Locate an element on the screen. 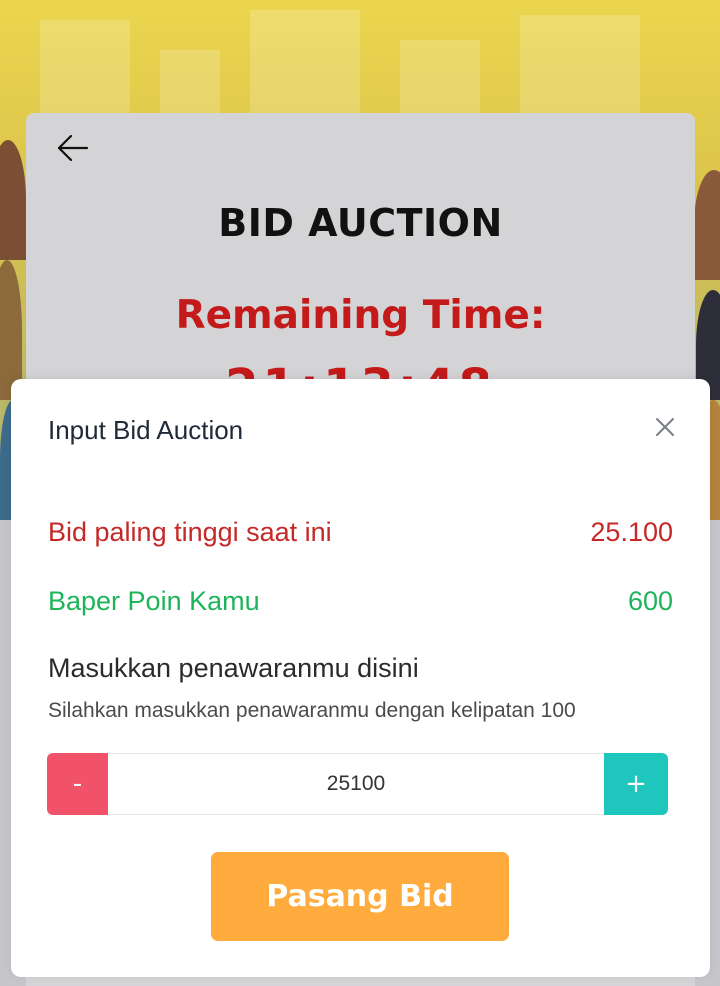 This screenshot has height=986, width=720. close-button is located at coordinates (665, 429).